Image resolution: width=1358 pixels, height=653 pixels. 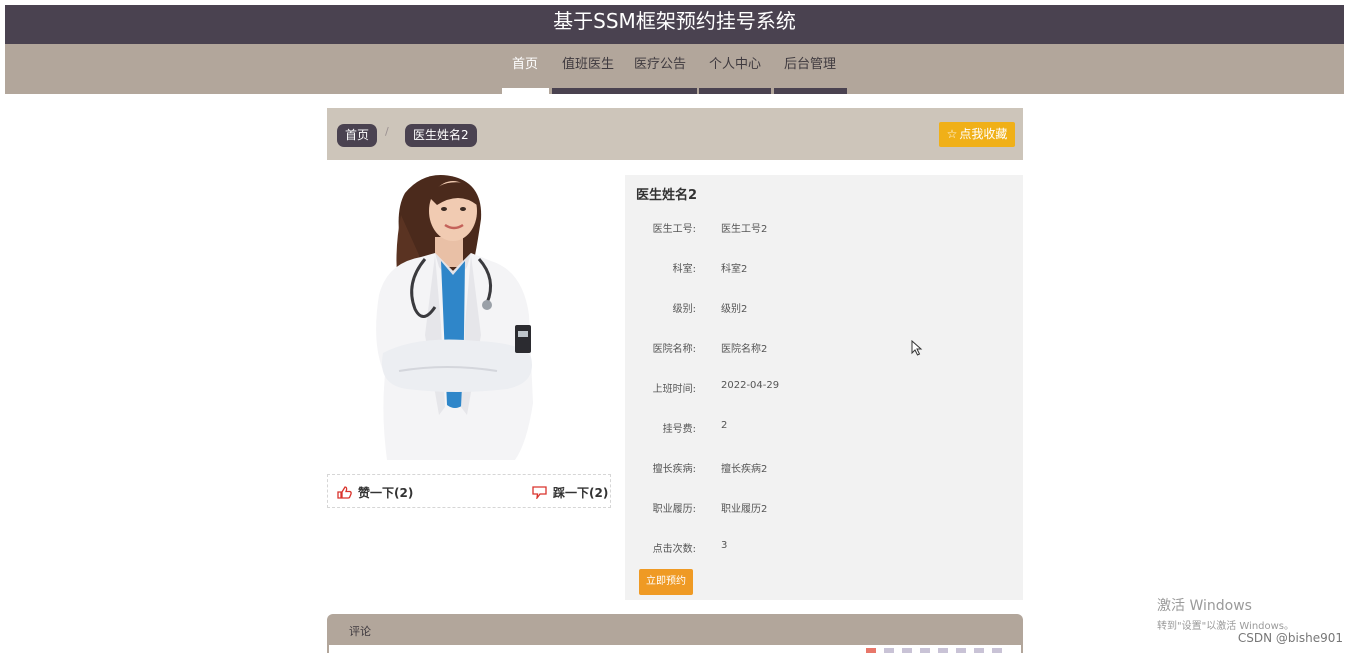 What do you see at coordinates (983, 134) in the screenshot?
I see `favorite-label: 点我收藏` at bounding box center [983, 134].